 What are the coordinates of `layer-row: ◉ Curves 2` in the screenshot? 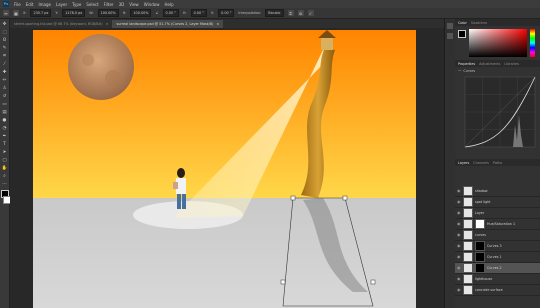 It's located at (497, 268).